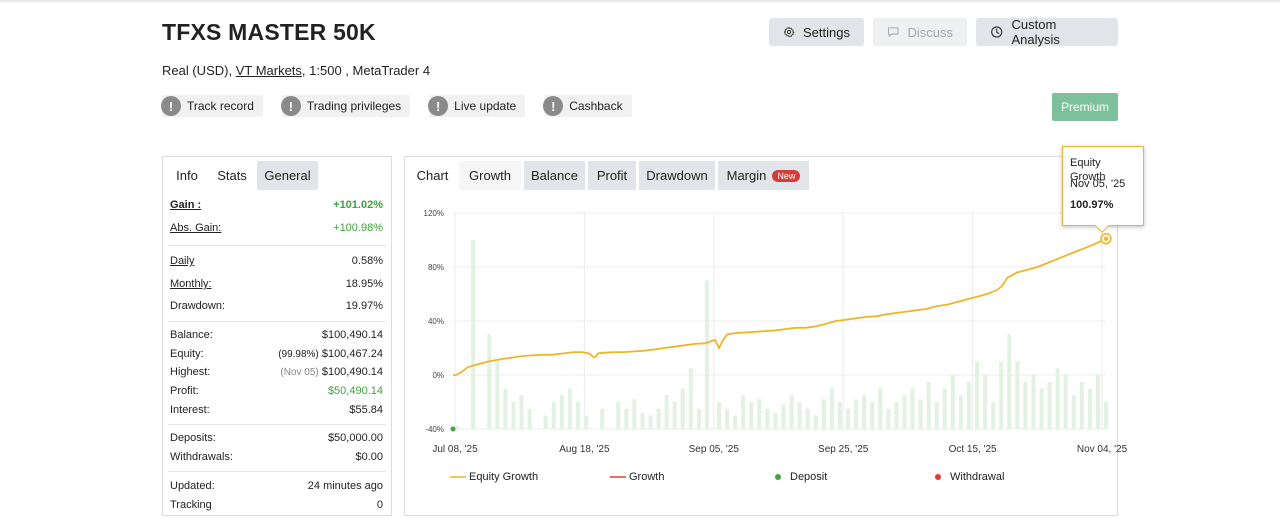 The width and height of the screenshot is (1280, 528). What do you see at coordinates (490, 175) in the screenshot?
I see `tab-growth: Growth` at bounding box center [490, 175].